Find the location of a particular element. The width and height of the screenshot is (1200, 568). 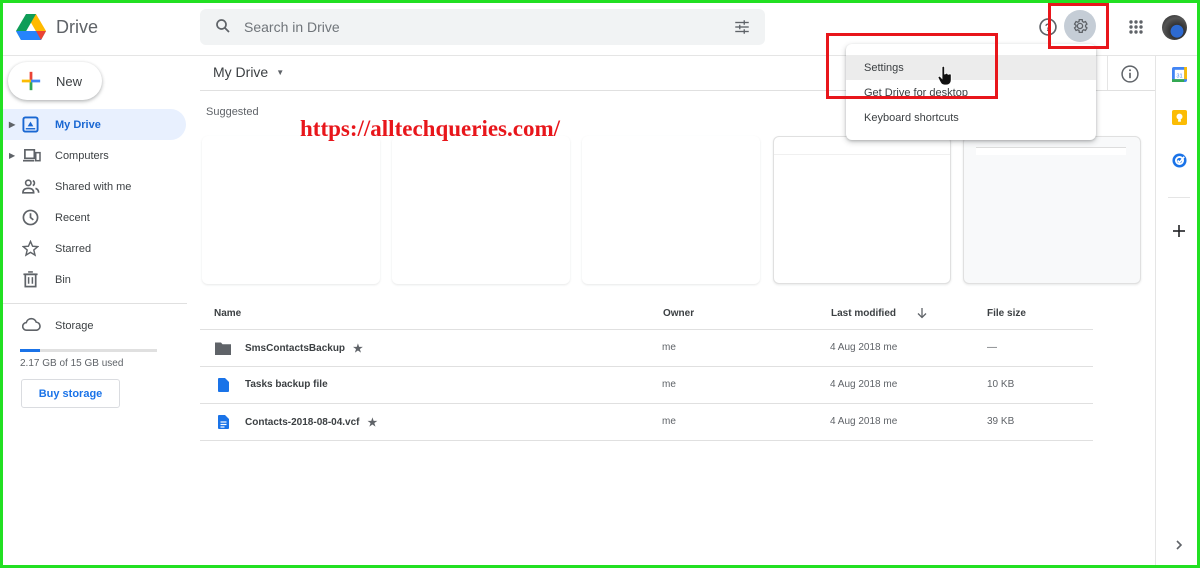

drive-logo-icon is located at coordinates (31, 27).